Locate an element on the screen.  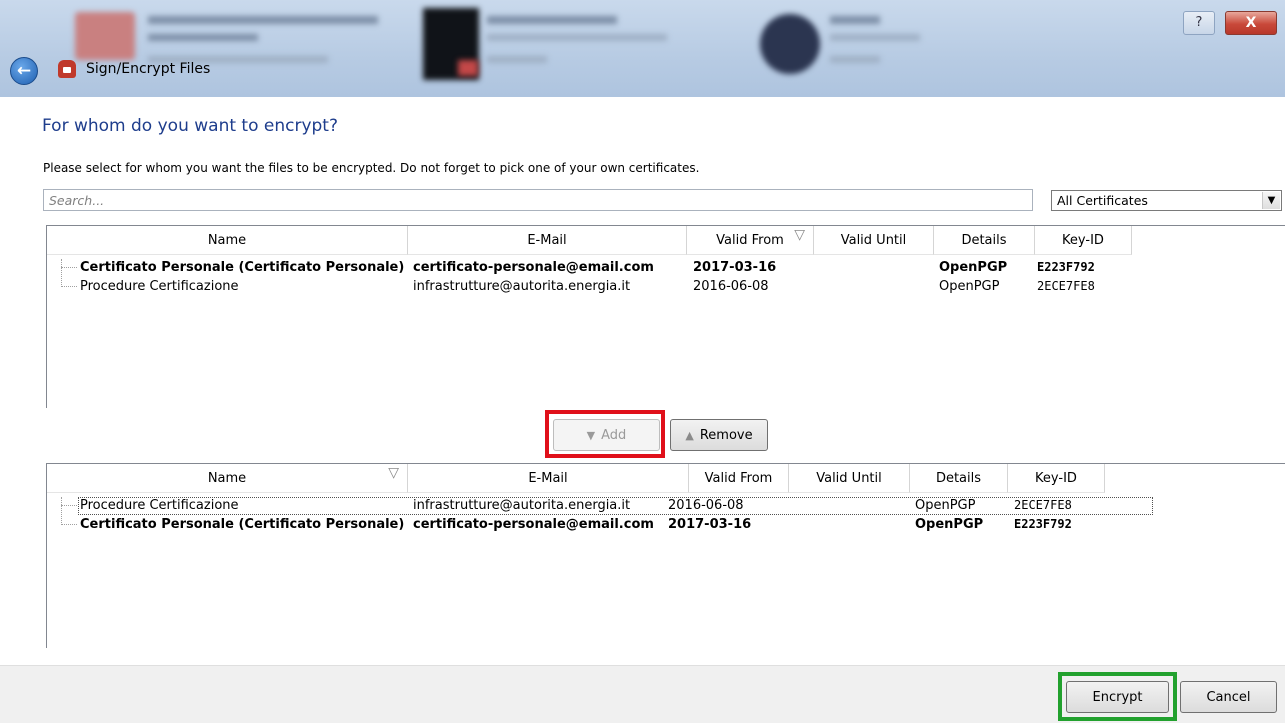
encrypt-button: Encrypt is located at coordinates (1117, 697).